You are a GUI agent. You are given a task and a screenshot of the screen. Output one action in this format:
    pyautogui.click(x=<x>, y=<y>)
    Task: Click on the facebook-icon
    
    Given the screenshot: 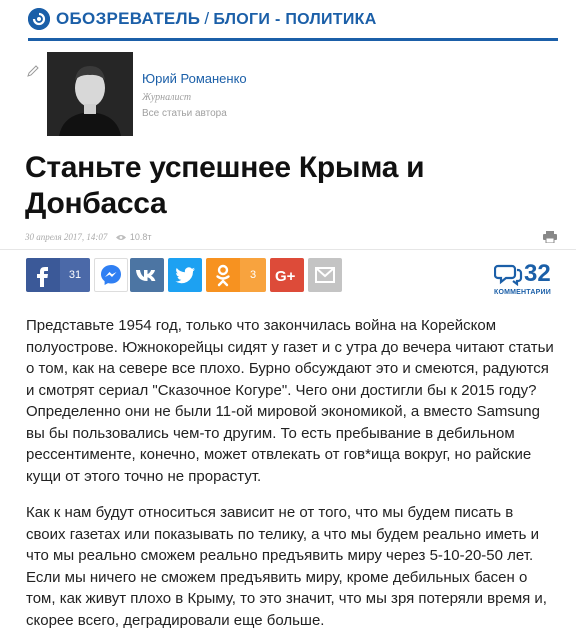 What is the action you would take?
    pyautogui.click(x=42, y=277)
    